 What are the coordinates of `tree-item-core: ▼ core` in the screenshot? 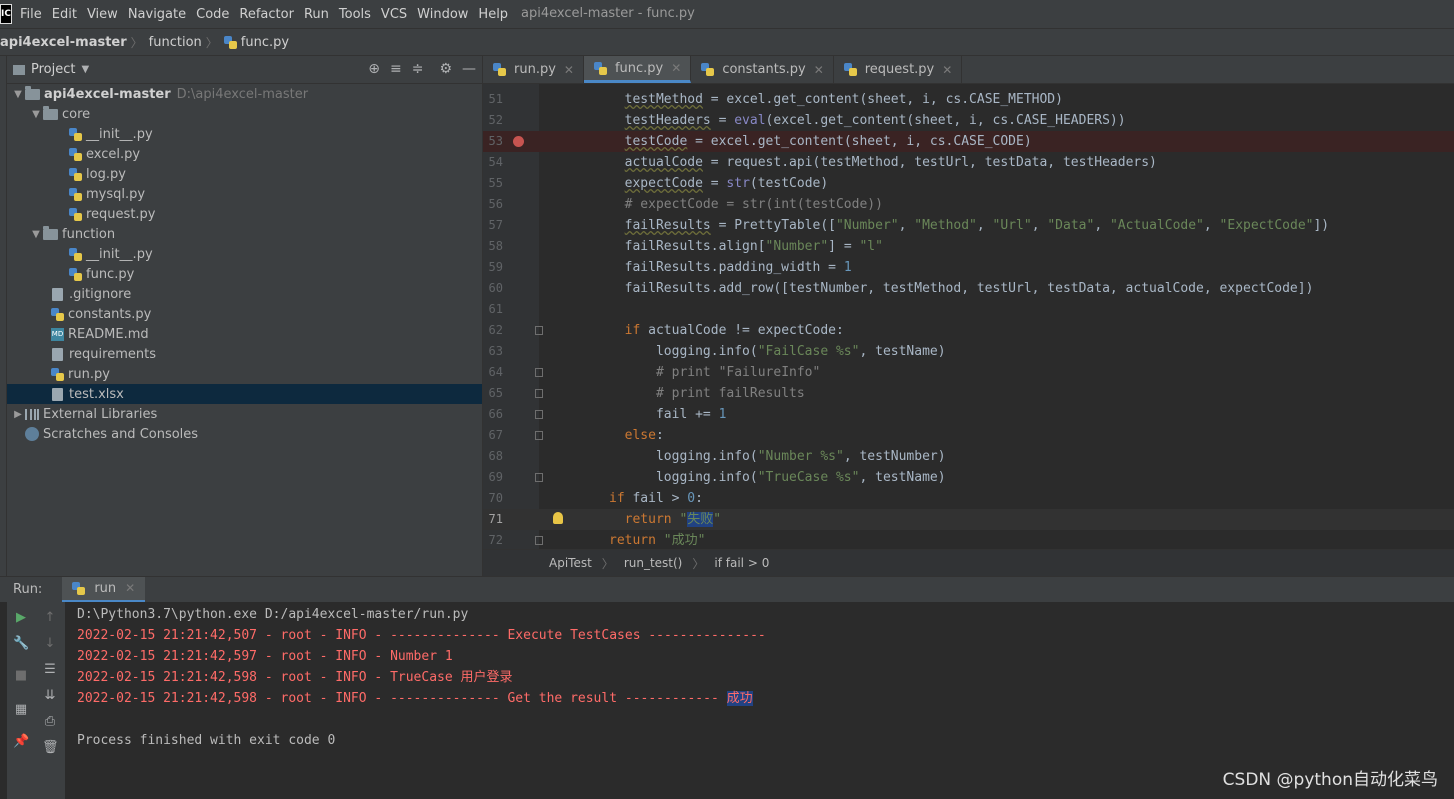 It's located at (244, 114).